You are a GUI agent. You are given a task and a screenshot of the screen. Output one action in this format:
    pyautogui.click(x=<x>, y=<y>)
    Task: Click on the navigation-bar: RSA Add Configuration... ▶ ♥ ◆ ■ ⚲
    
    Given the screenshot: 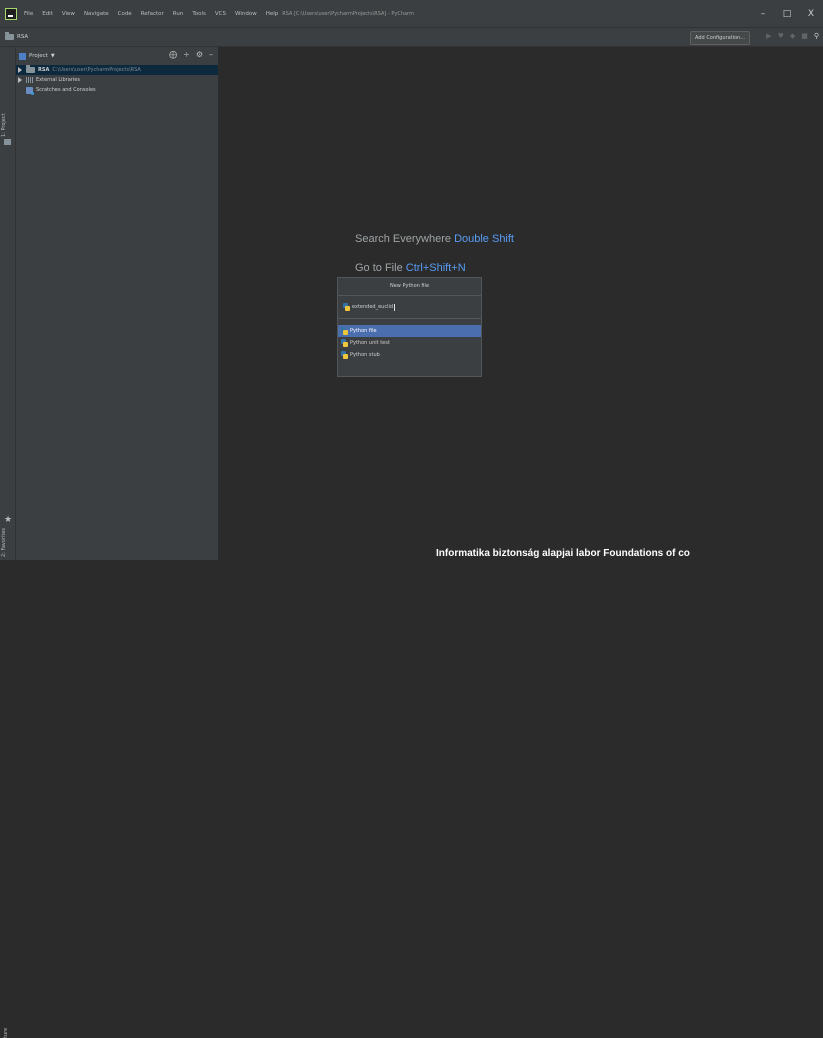 What is the action you would take?
    pyautogui.click(x=411, y=37)
    